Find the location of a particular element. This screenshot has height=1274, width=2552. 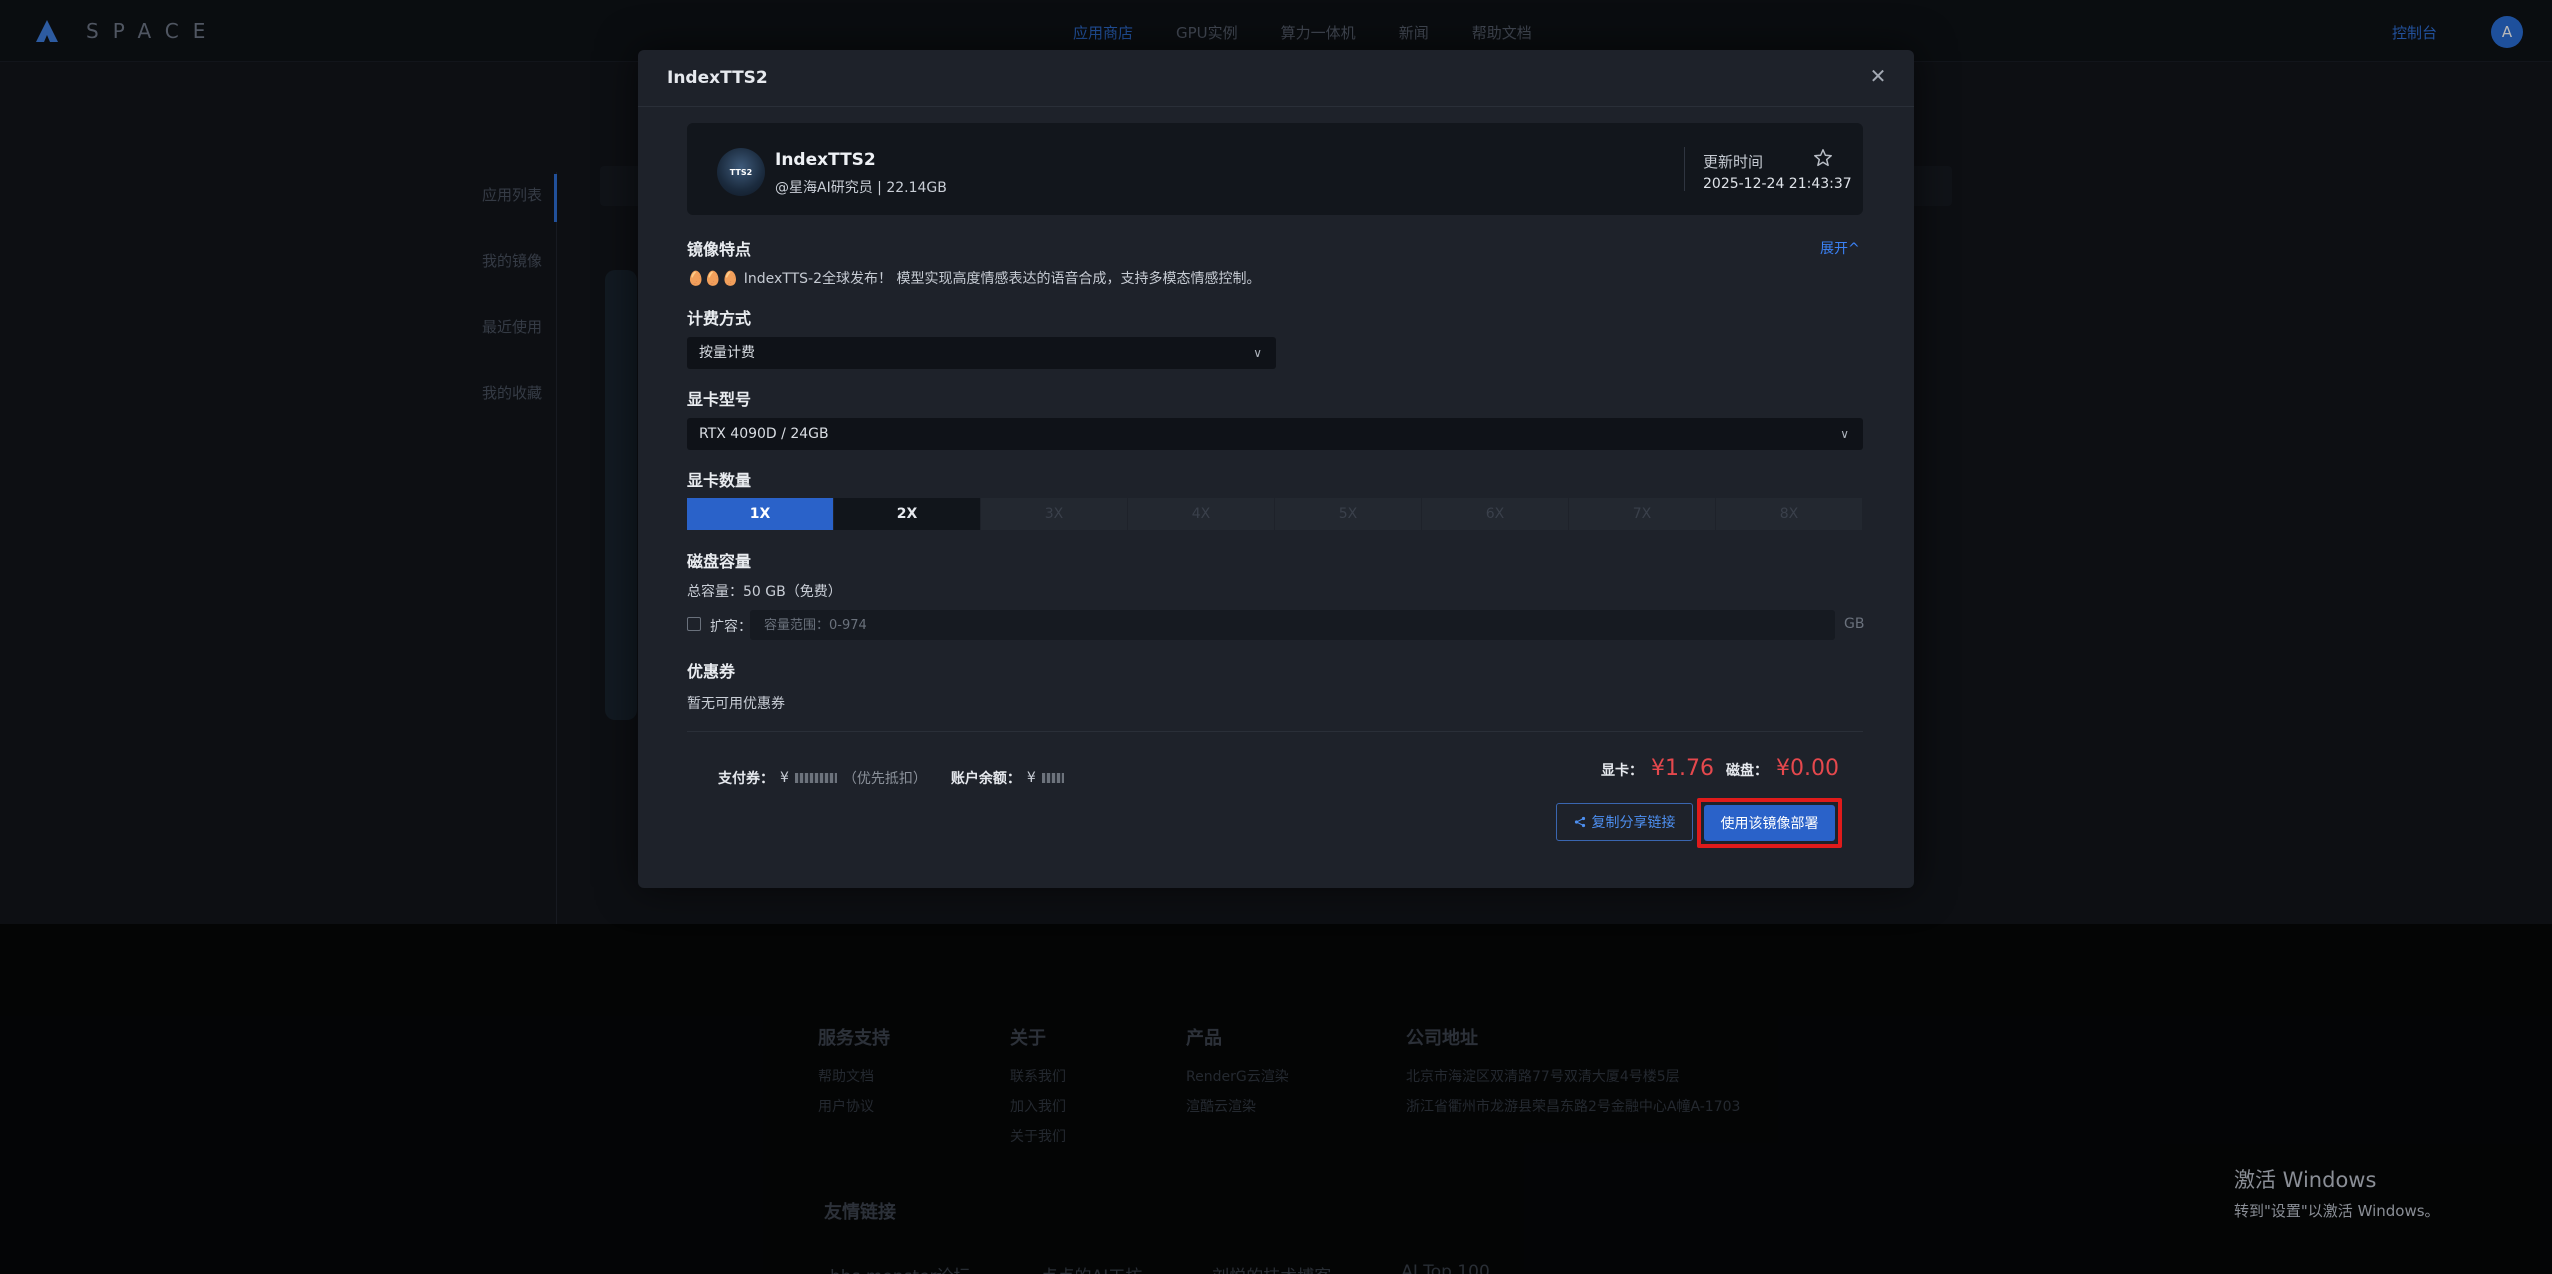

voucher-currency: ¥ is located at coordinates (784, 778).